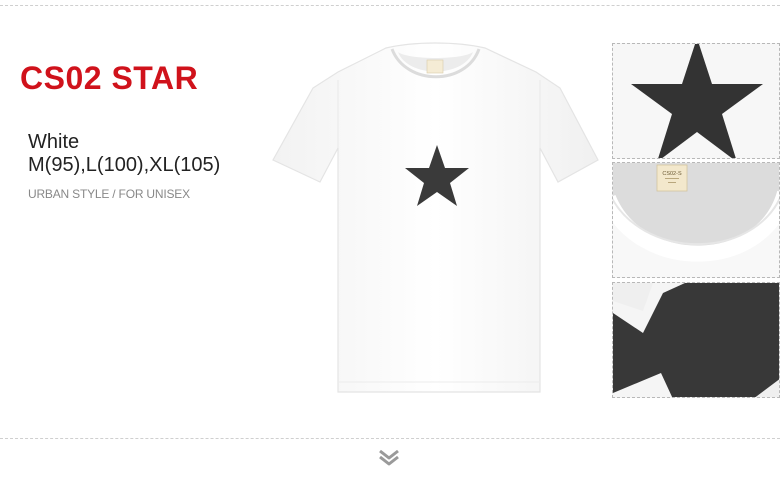 This screenshot has height=480, width=780. What do you see at coordinates (54, 142) in the screenshot?
I see `product-color: White` at bounding box center [54, 142].